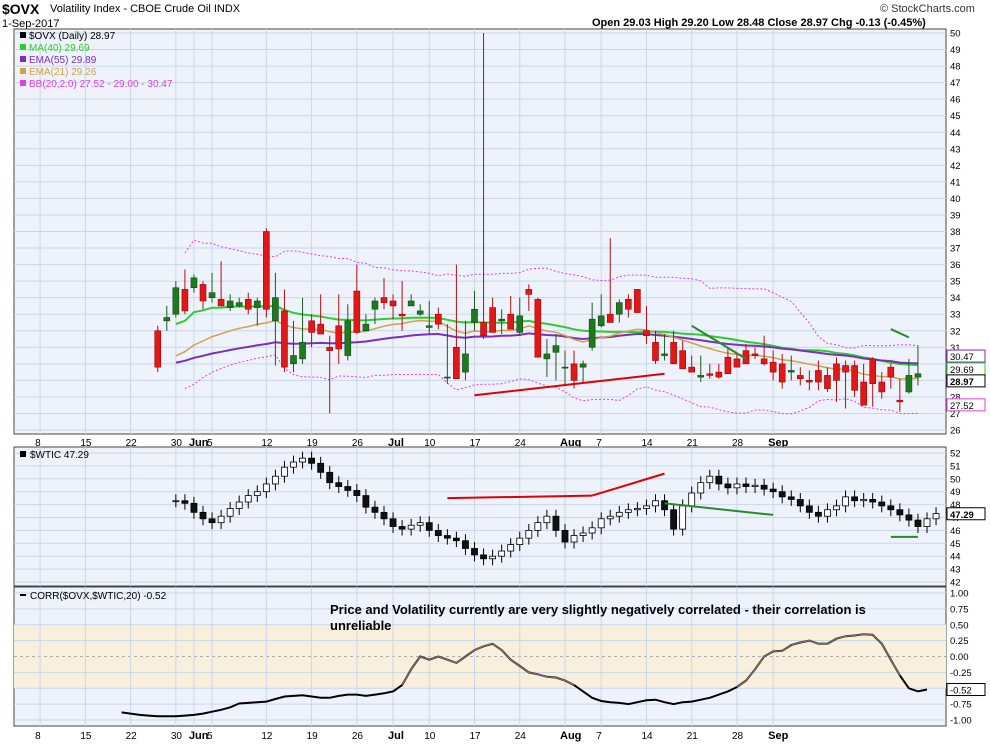 The image size is (990, 744). What do you see at coordinates (955, 531) in the screenshot?
I see `wtic-y-tick-label: 46` at bounding box center [955, 531].